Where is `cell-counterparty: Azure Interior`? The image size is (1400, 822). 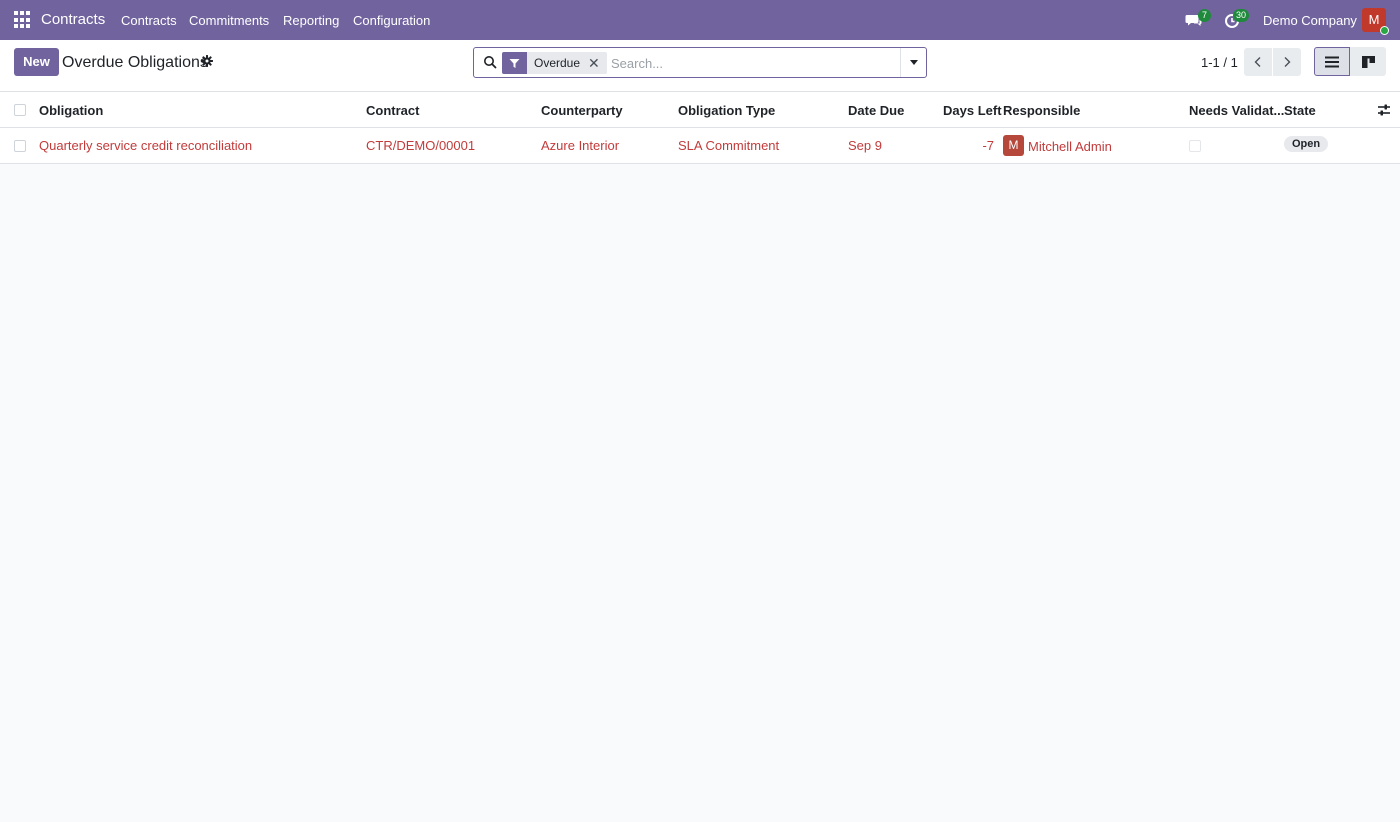 cell-counterparty: Azure Interior is located at coordinates (580, 145).